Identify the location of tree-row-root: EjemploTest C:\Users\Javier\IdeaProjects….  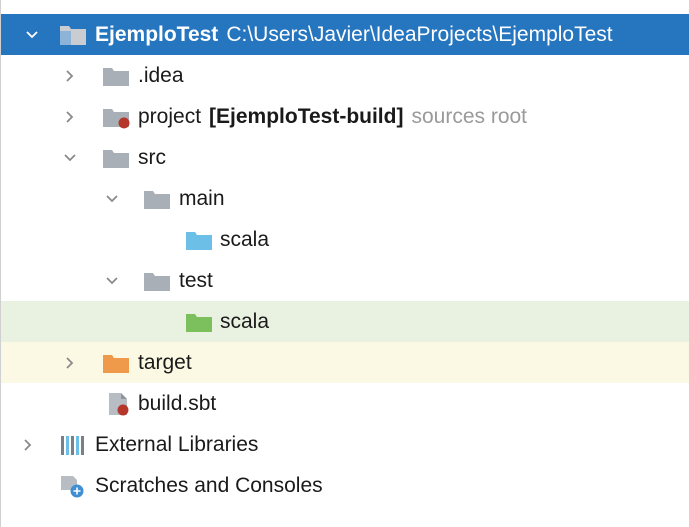
(345, 34).